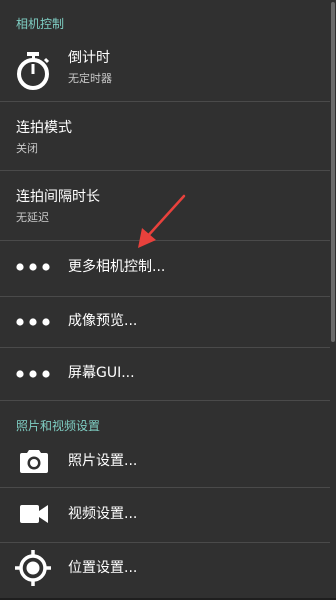 This screenshot has height=600, width=336. What do you see at coordinates (58, 426) in the screenshot?
I see `section-header-photo-video: 照片和视频设置` at bounding box center [58, 426].